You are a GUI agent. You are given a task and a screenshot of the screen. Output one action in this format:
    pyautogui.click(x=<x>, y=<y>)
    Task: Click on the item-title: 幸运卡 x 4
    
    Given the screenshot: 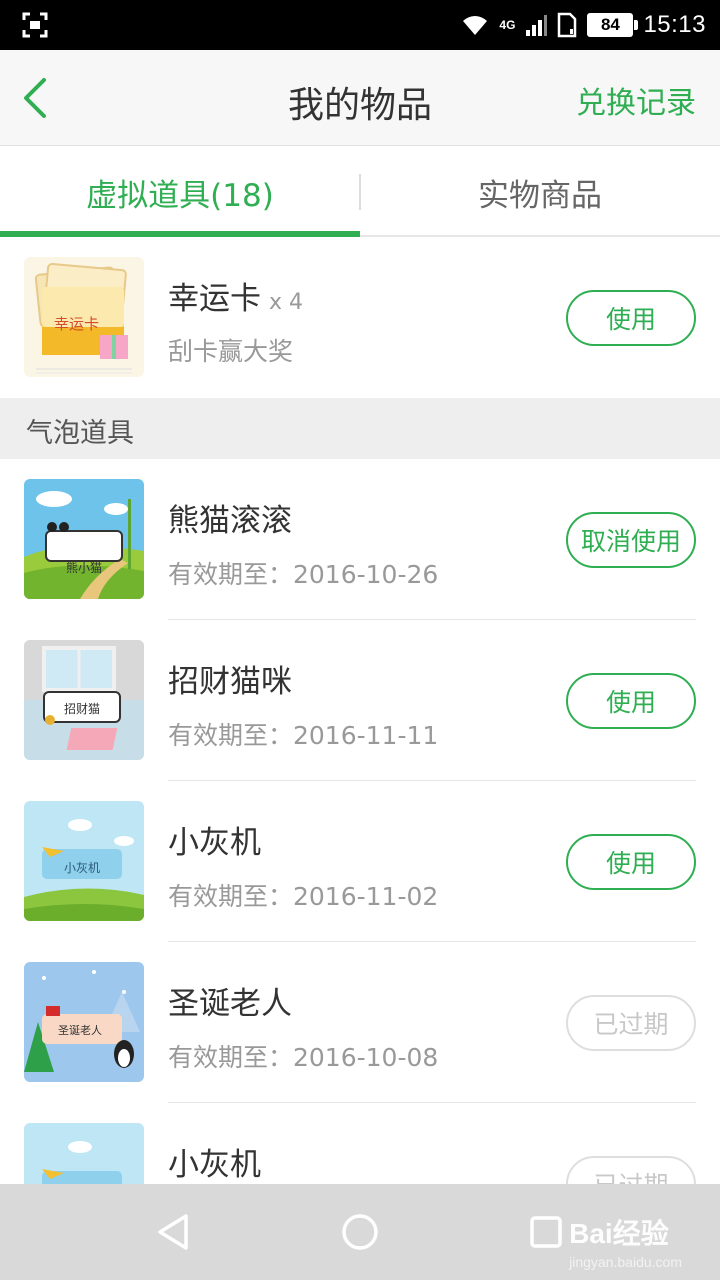 What is the action you would take?
    pyautogui.click(x=235, y=295)
    